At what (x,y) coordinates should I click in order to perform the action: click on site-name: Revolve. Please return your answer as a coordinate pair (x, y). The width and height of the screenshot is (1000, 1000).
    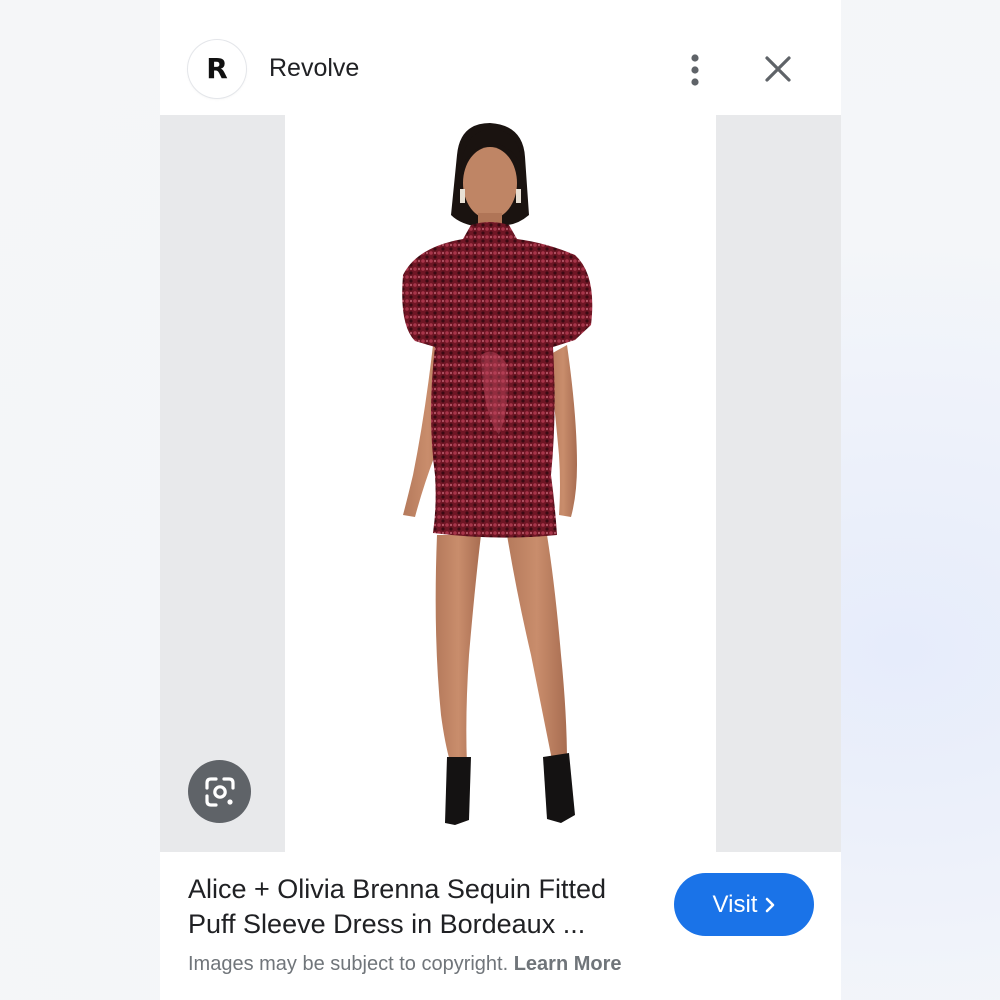
    Looking at the image, I should click on (314, 68).